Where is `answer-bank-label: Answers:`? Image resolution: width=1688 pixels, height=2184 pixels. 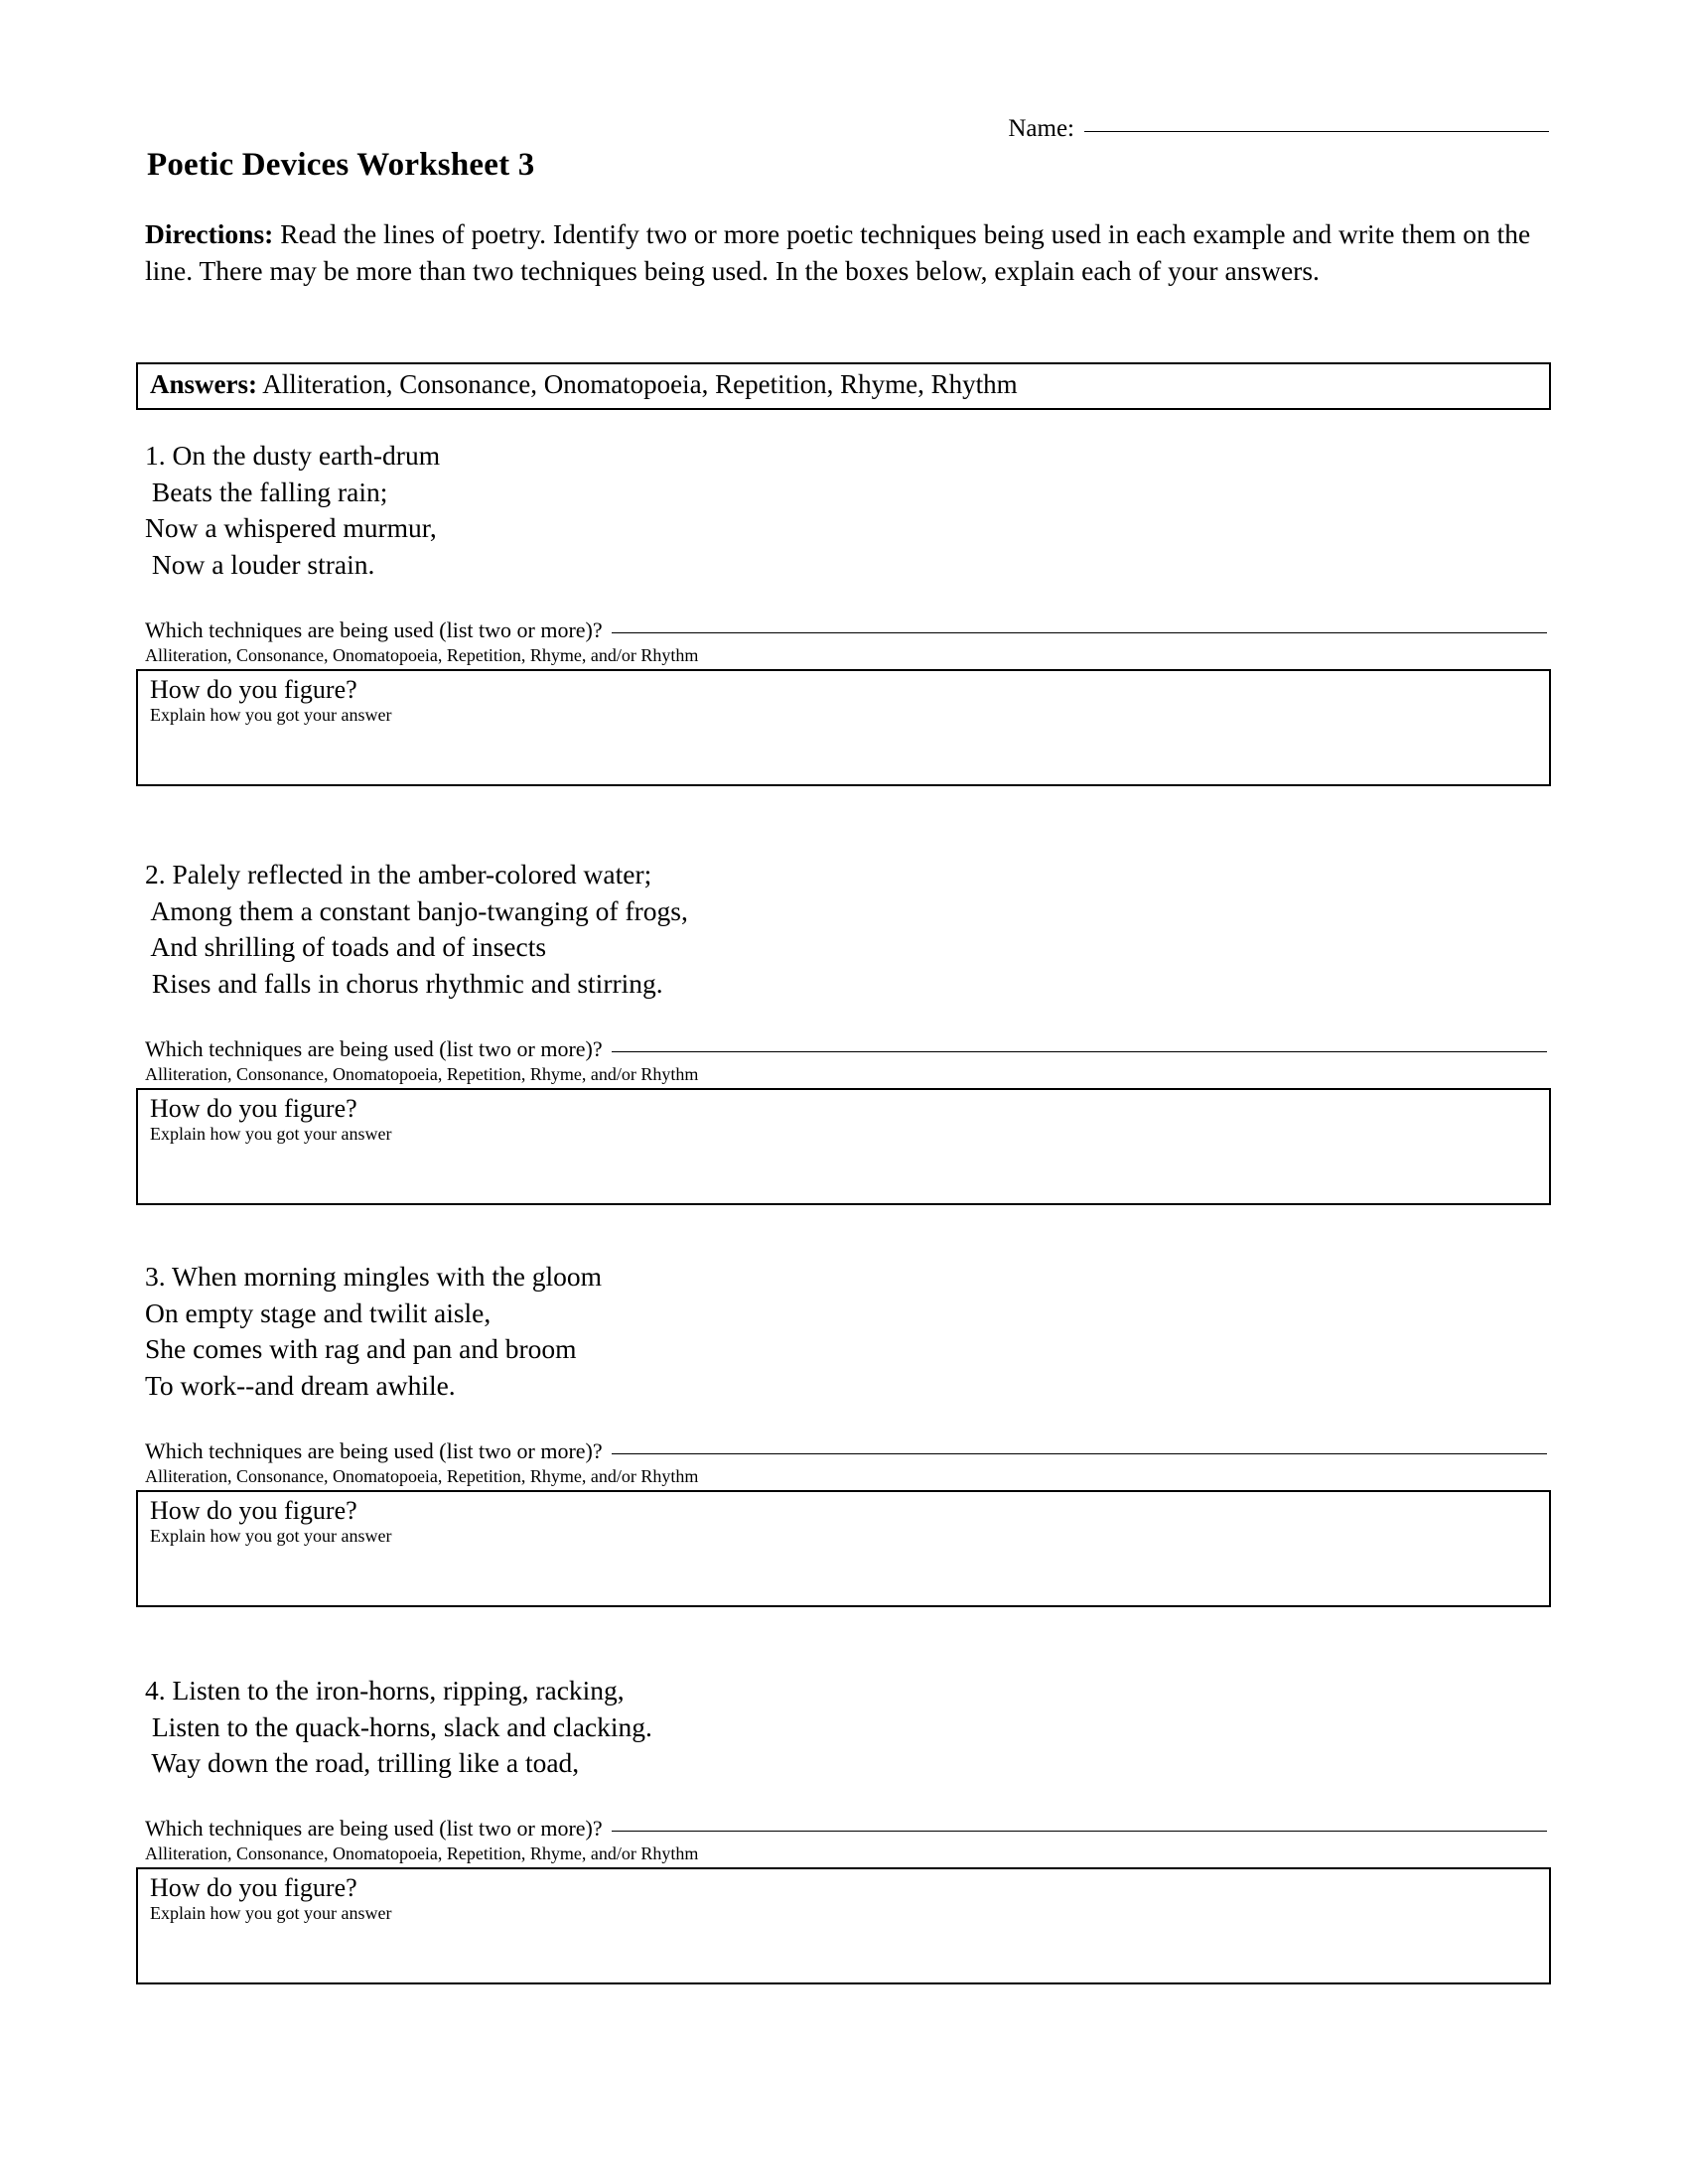
answer-bank-label: Answers: is located at coordinates (203, 384).